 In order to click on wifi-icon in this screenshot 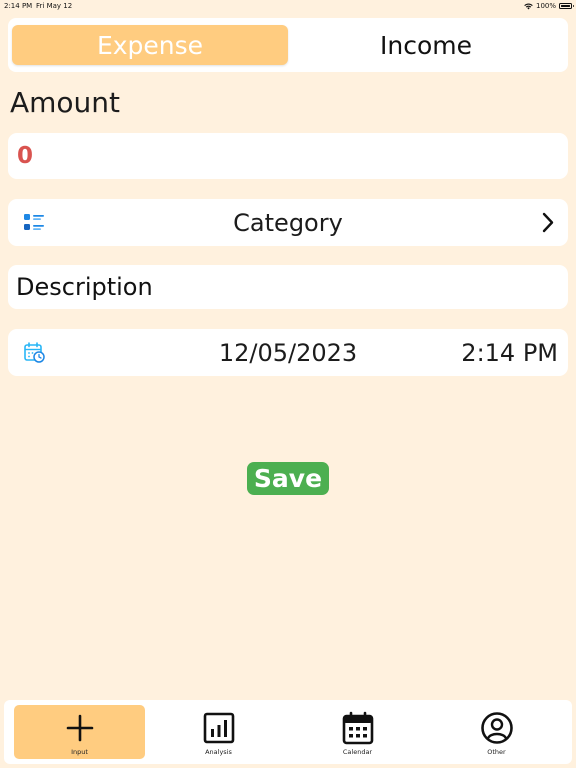, I will do `click(528, 5)`.